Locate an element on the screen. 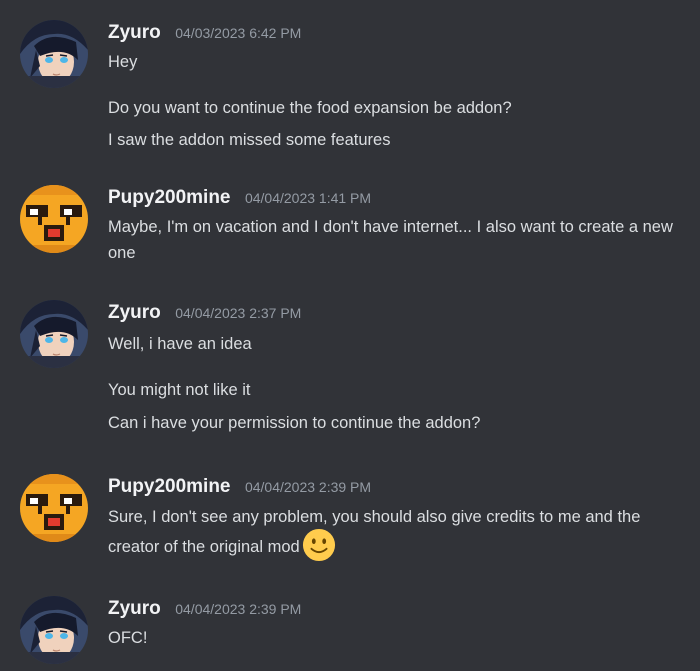 The image size is (700, 671). message-header: Pupy200mine 04/04/2023 2:39 PM is located at coordinates (239, 488).